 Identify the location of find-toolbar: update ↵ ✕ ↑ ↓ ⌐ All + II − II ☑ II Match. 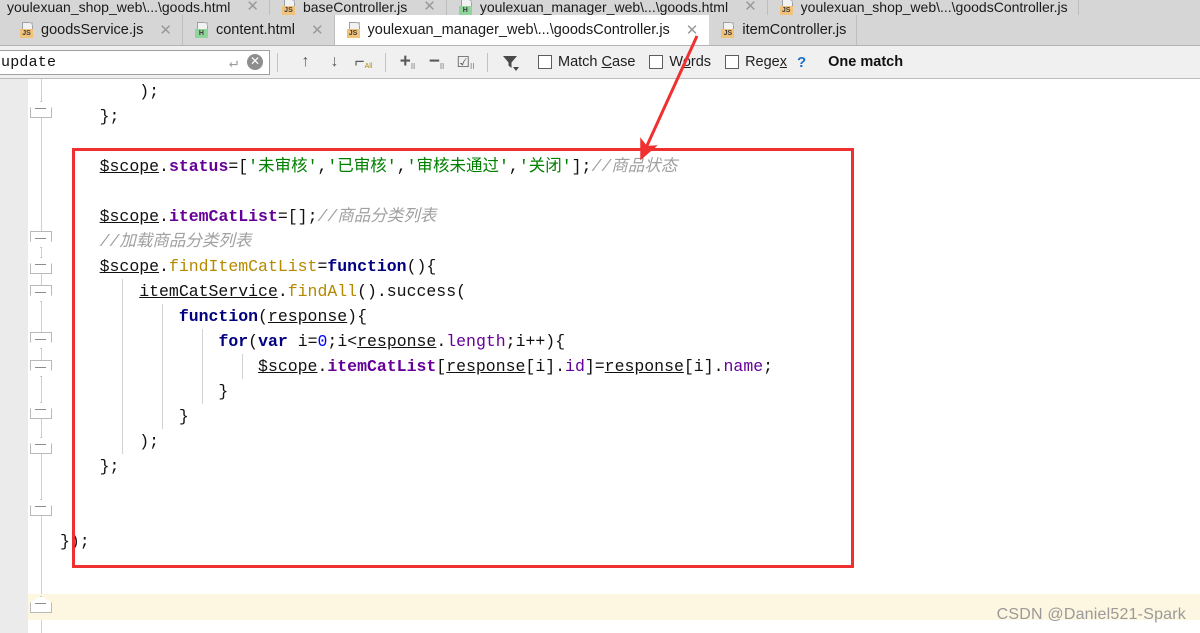
(600, 62).